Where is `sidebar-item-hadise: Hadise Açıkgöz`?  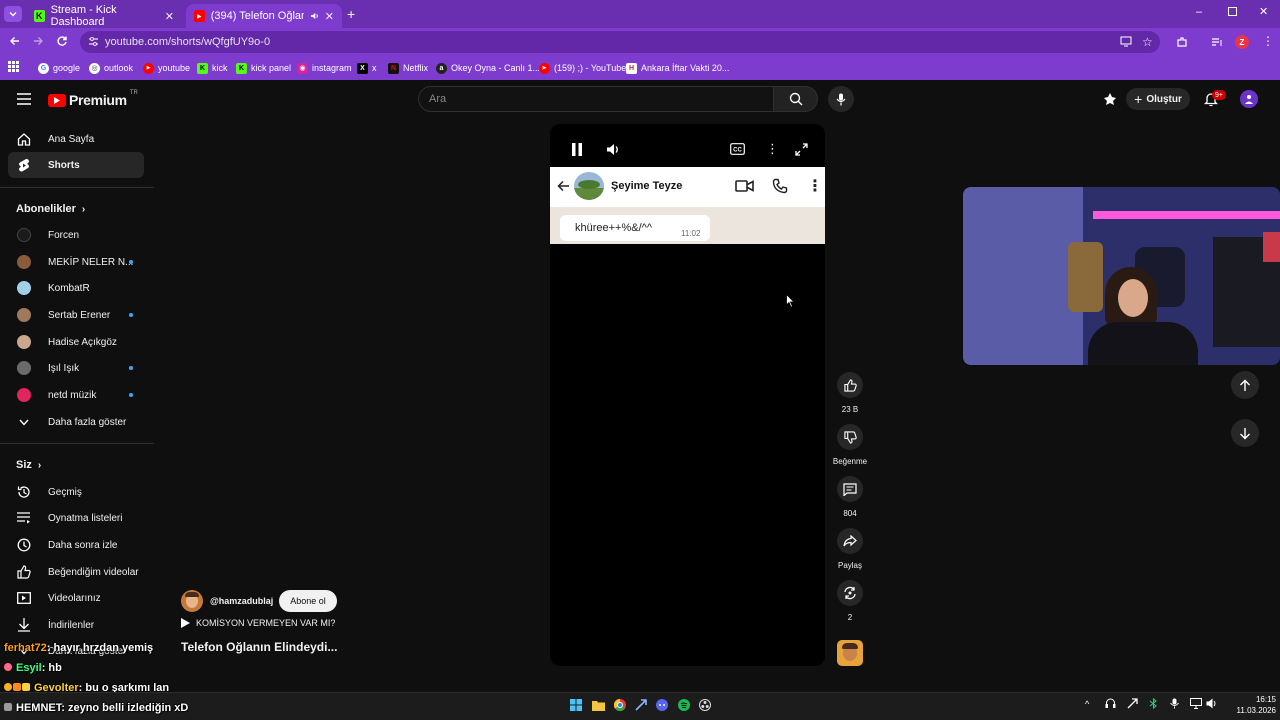 sidebar-item-hadise: Hadise Açıkgöz is located at coordinates (76, 342).